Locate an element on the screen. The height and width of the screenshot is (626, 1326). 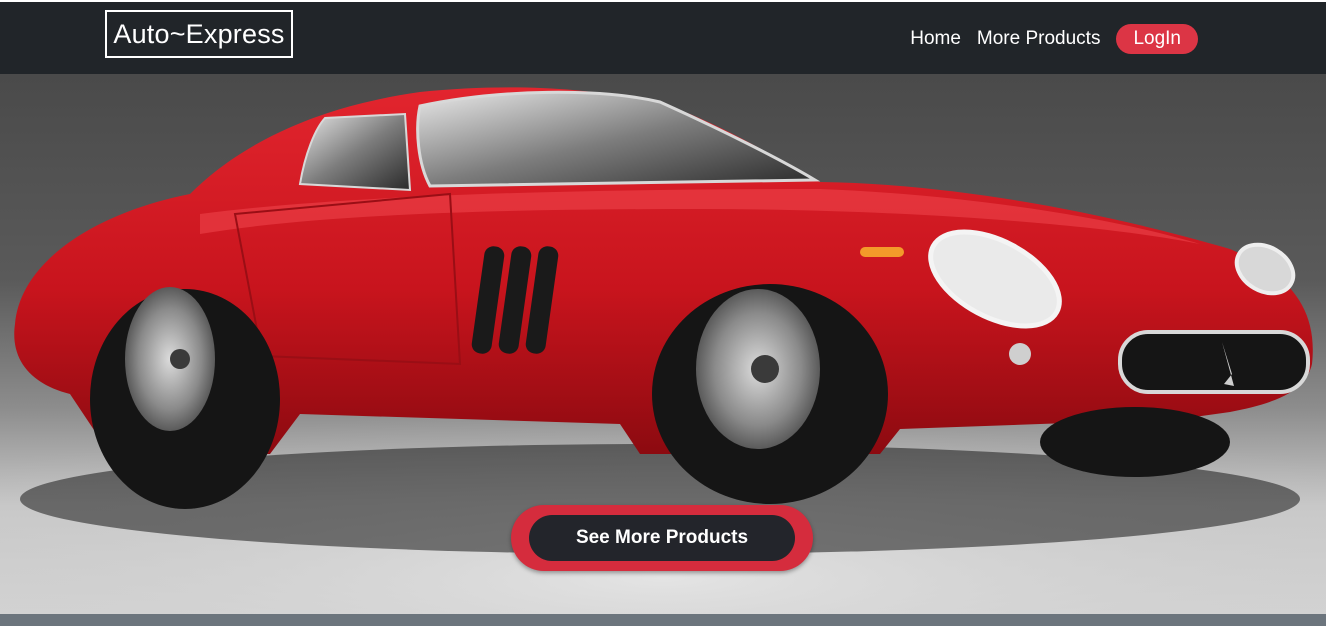
navbar: Auto~Express Home More Products LogIn is located at coordinates (663, 38).